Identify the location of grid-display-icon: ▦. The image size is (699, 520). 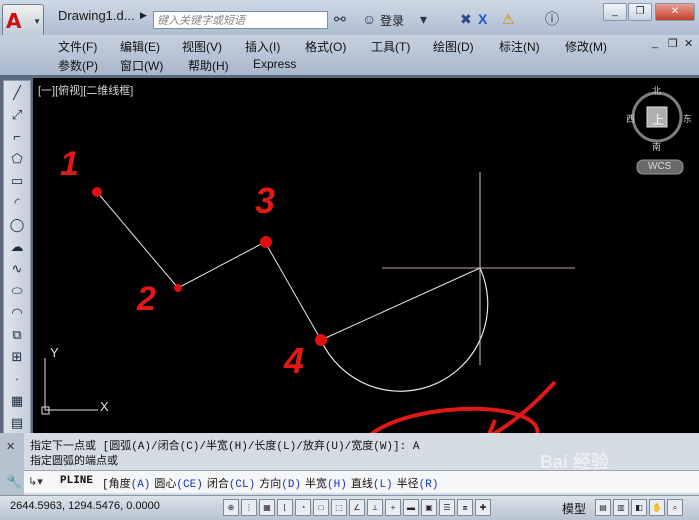
(267, 507).